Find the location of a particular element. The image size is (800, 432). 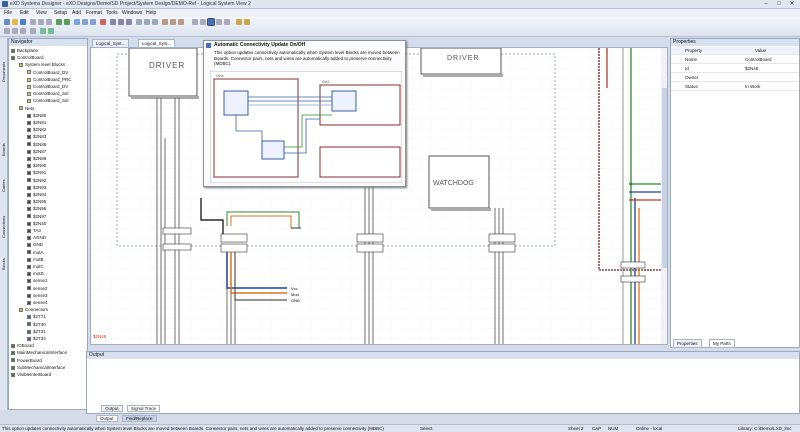

highlight-icon is located at coordinates (43, 31).